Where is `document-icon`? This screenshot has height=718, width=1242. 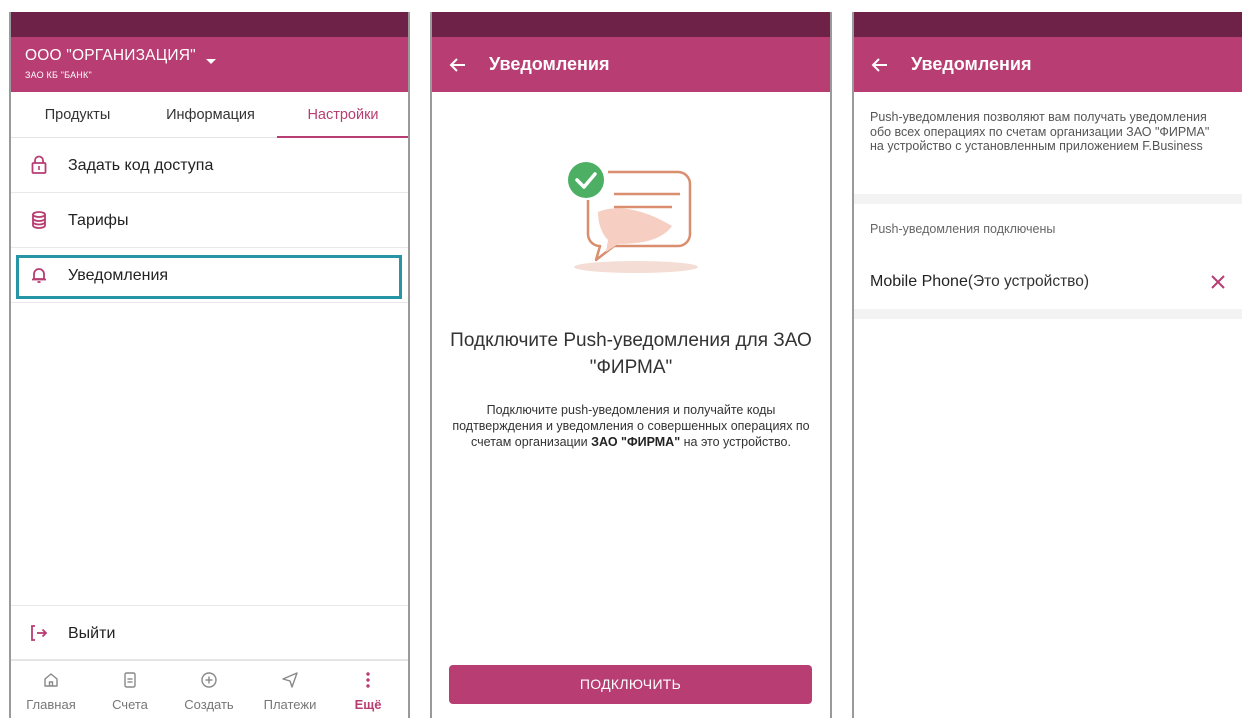 document-icon is located at coordinates (130, 680).